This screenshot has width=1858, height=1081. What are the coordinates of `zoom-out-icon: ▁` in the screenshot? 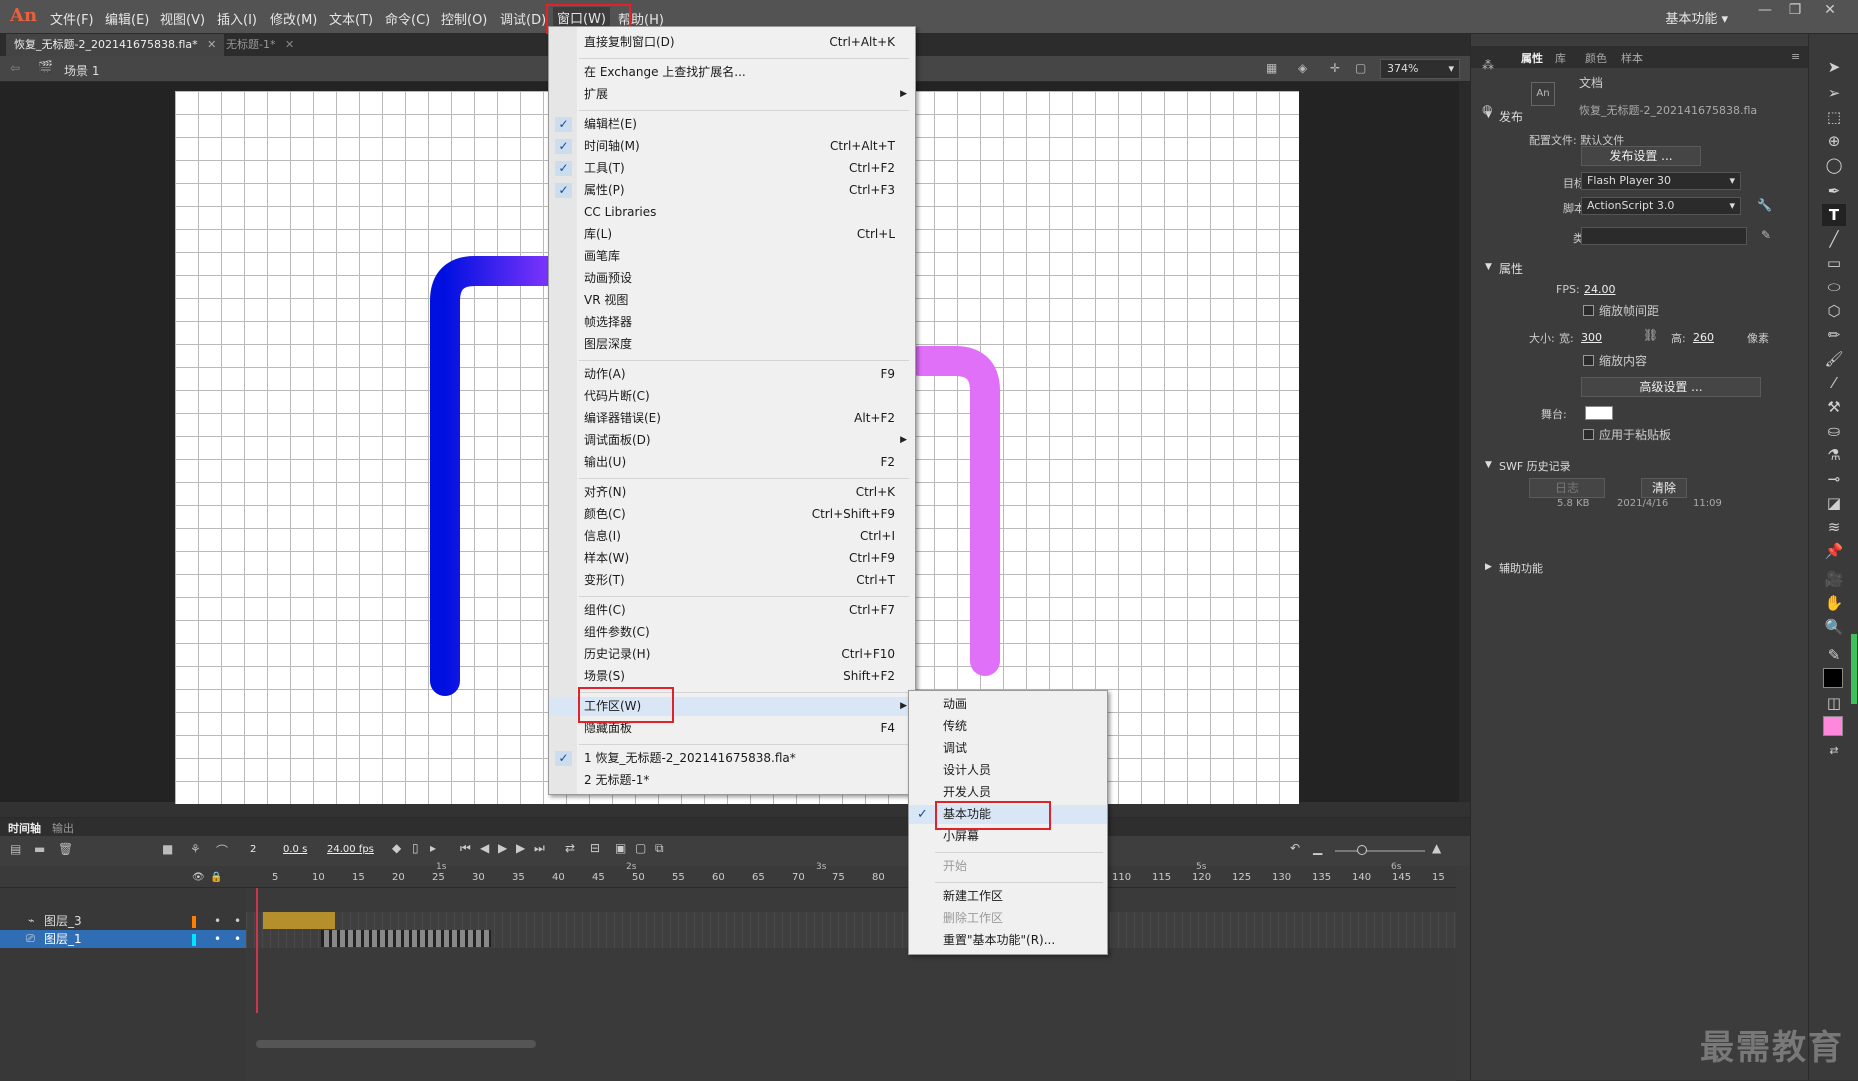 It's located at (1317, 848).